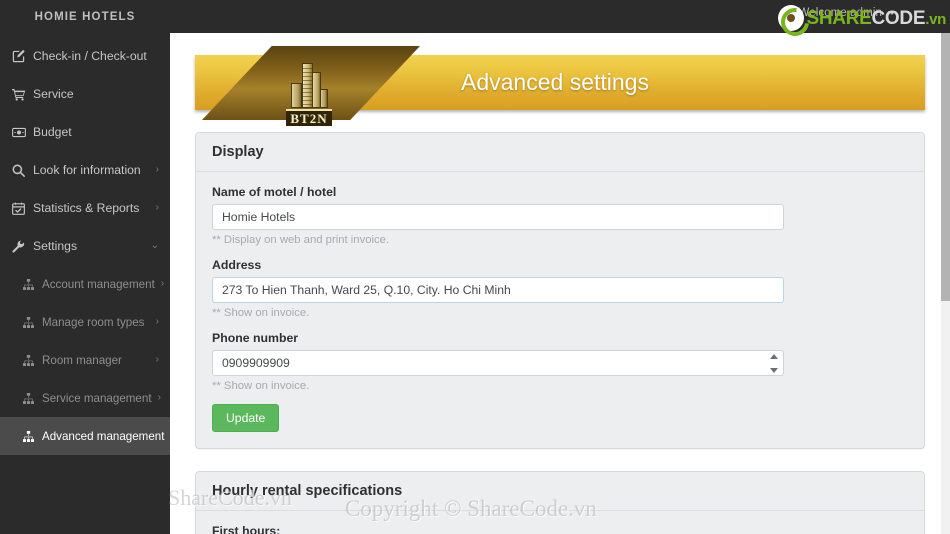 Image resolution: width=950 pixels, height=534 pixels. What do you see at coordinates (256, 363) in the screenshot?
I see `phone-value: 0909909909` at bounding box center [256, 363].